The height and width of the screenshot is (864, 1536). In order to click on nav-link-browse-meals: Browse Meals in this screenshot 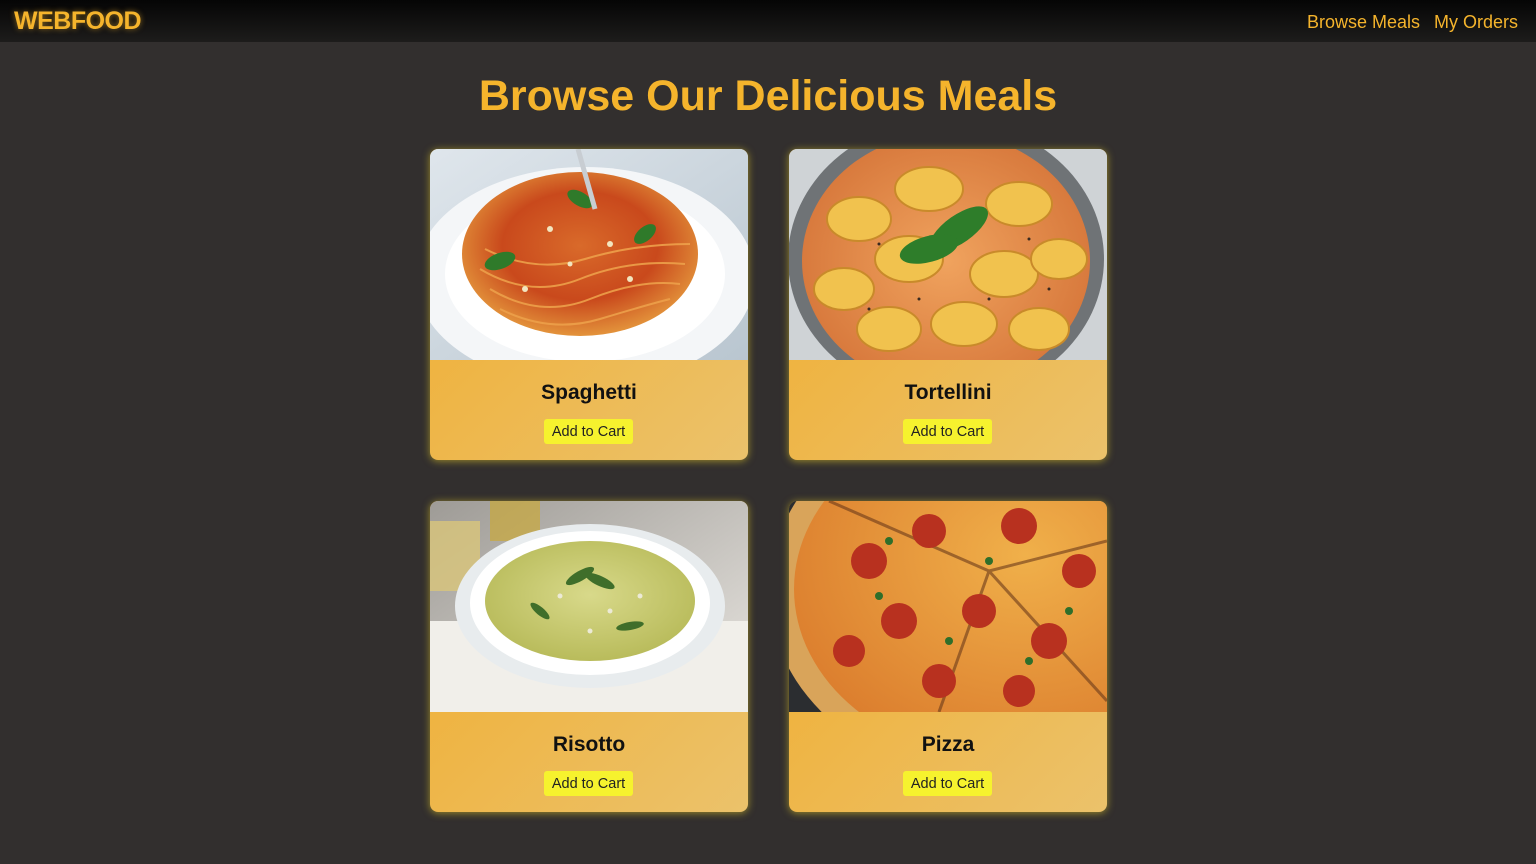, I will do `click(1363, 22)`.